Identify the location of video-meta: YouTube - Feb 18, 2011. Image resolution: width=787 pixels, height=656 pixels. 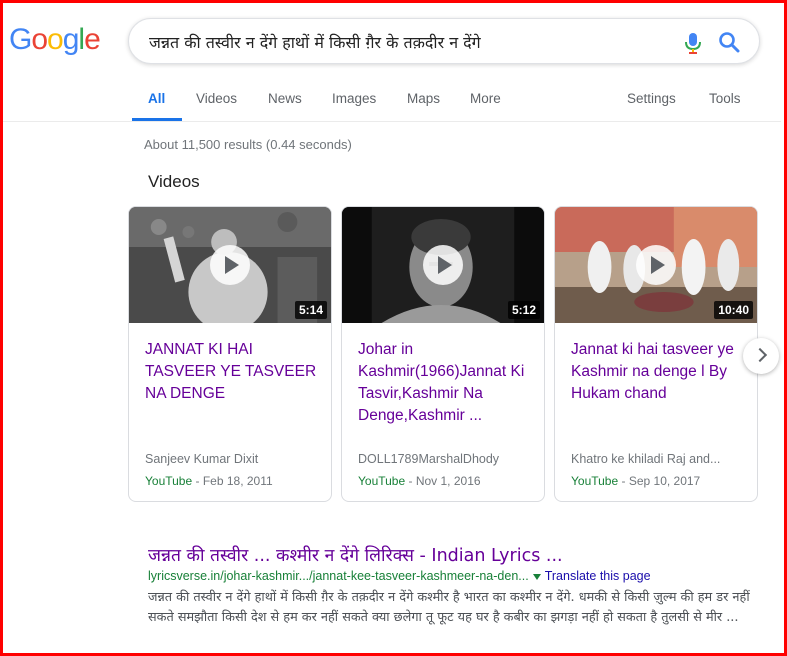
(209, 481).